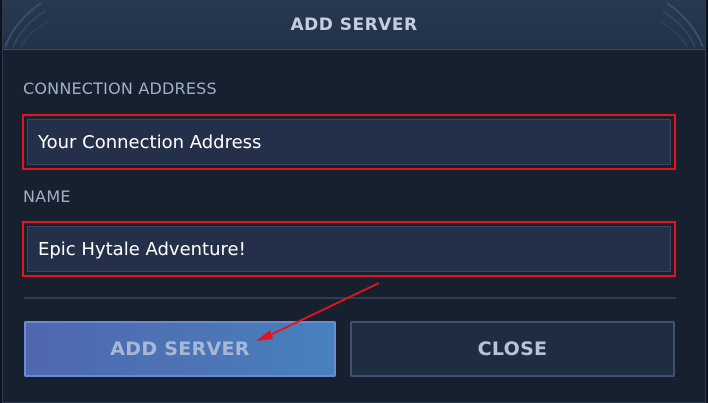 Image resolution: width=708 pixels, height=403 pixels. I want to click on connection-address-input: Your Connection Address, so click(349, 142).